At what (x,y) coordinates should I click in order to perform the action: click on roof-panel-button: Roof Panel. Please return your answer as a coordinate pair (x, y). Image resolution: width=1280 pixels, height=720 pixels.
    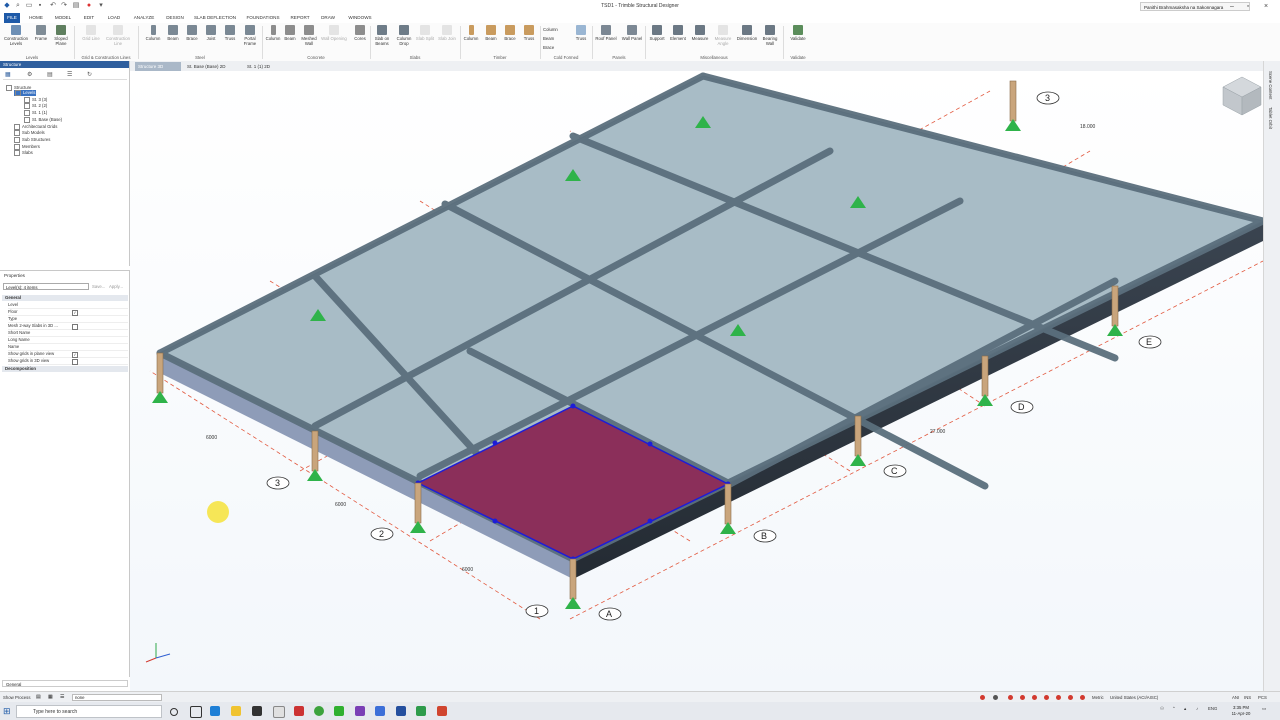
    Looking at the image, I should click on (606, 39).